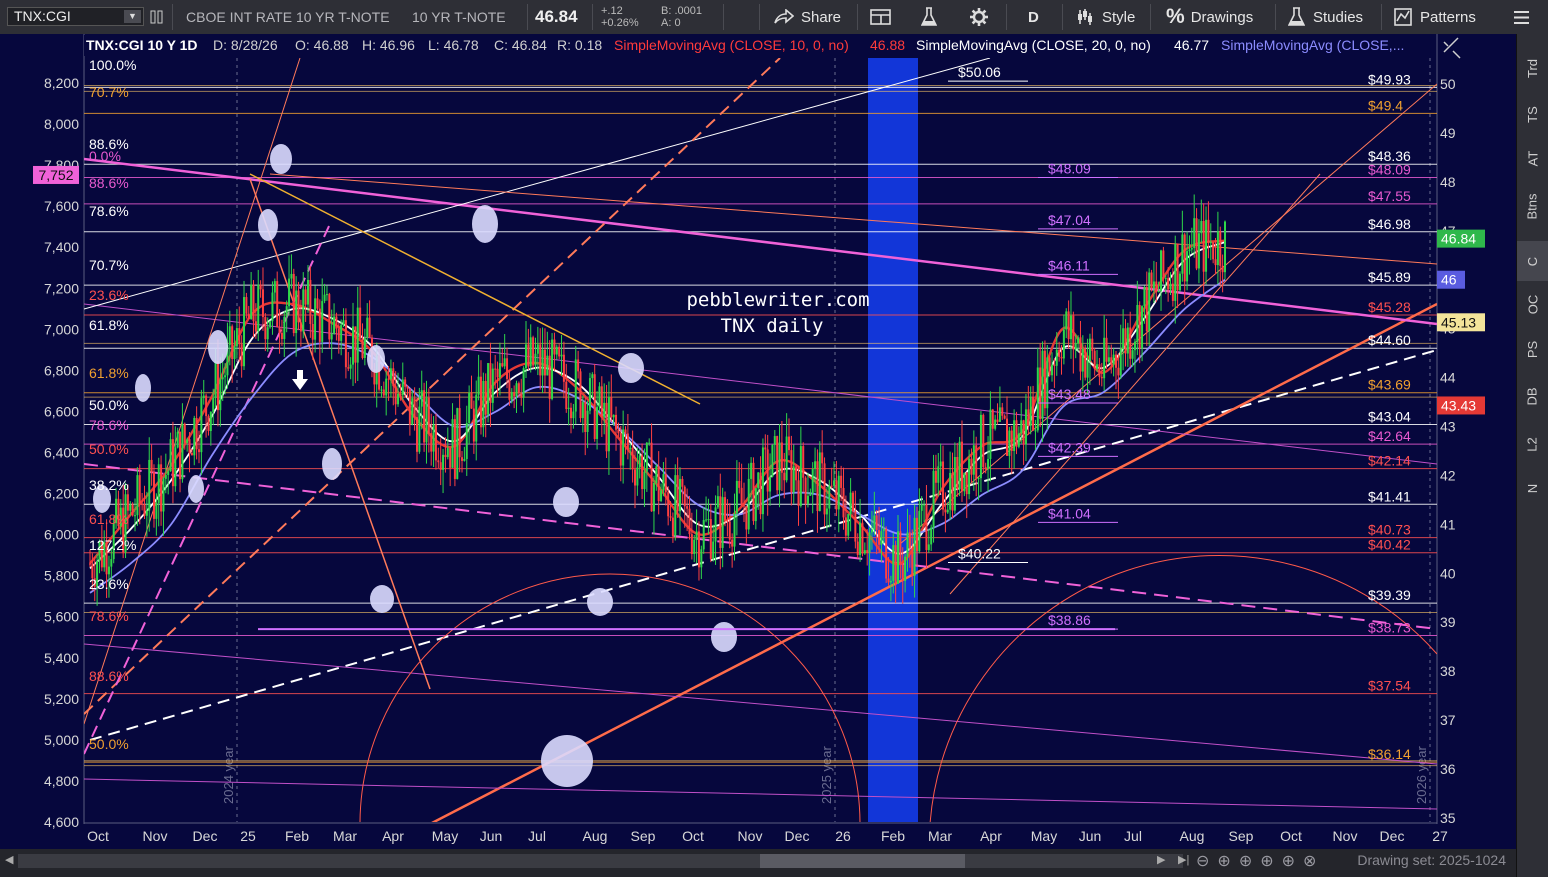  What do you see at coordinates (929, 17) in the screenshot?
I see `beaker-icon` at bounding box center [929, 17].